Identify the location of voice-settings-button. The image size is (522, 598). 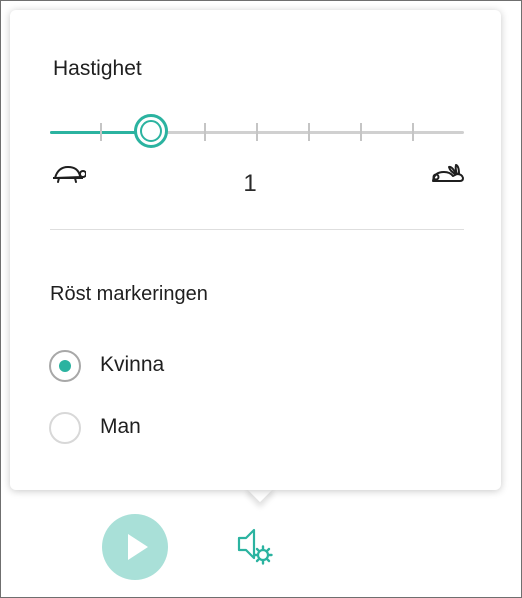
(255, 546).